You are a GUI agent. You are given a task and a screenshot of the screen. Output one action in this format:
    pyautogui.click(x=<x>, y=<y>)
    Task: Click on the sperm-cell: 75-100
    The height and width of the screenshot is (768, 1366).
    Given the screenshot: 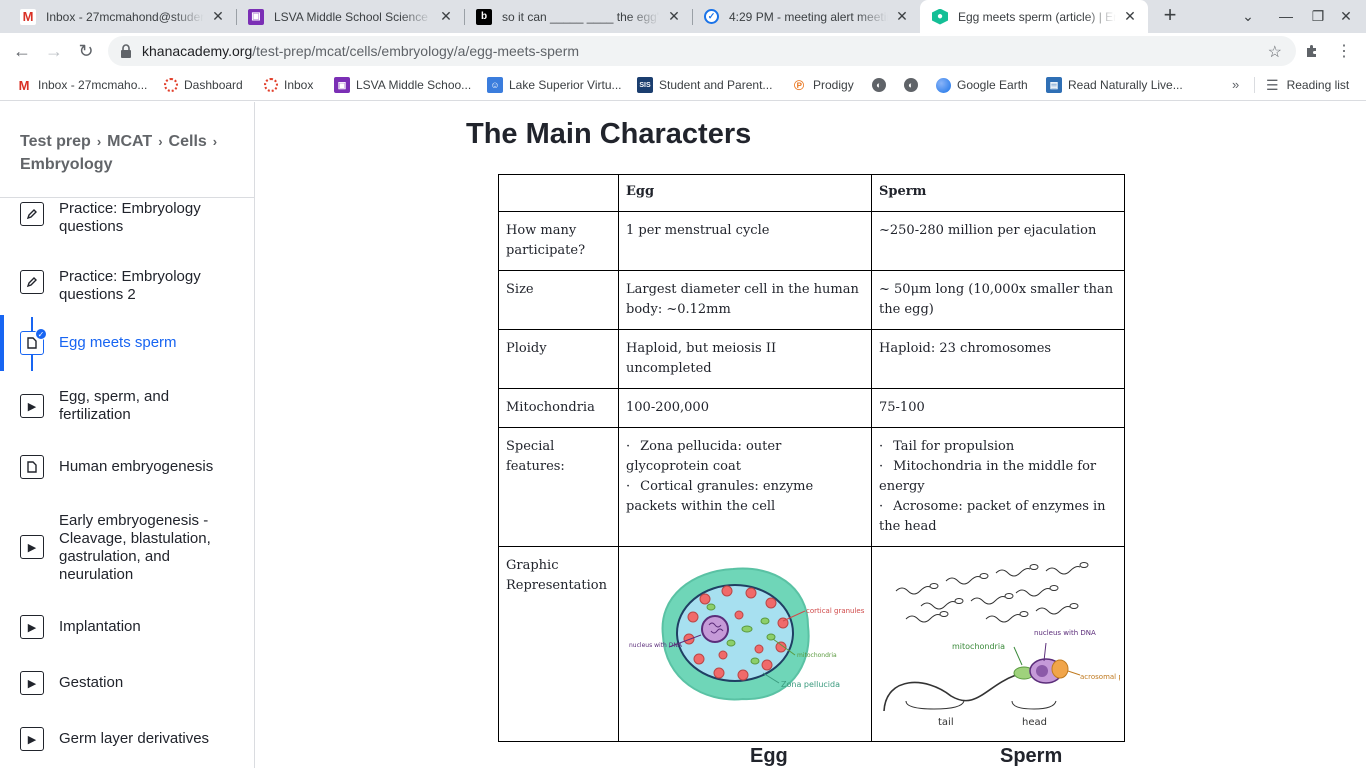 What is the action you would take?
    pyautogui.click(x=998, y=408)
    